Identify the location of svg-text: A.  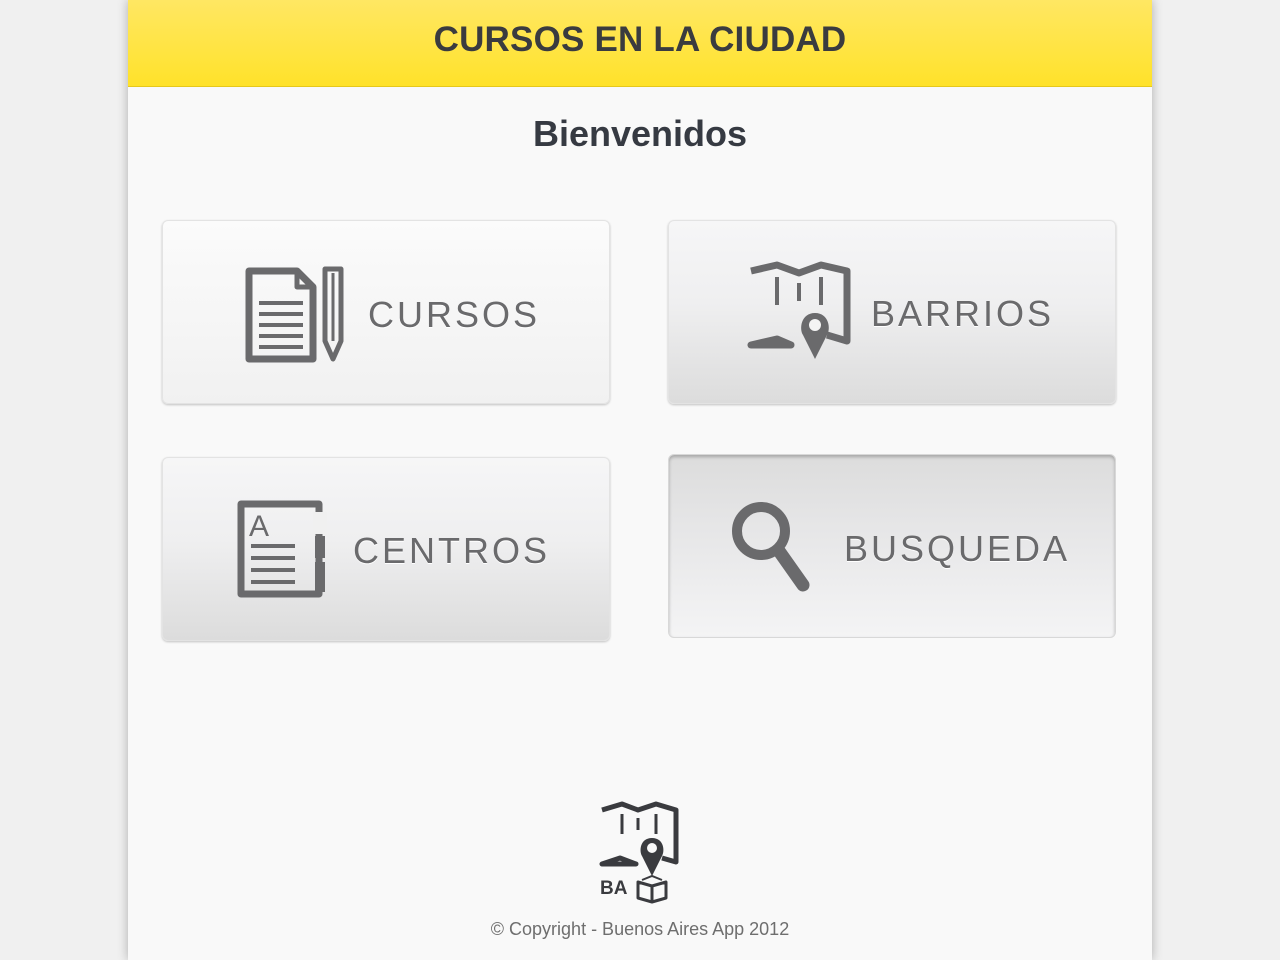
(259, 526).